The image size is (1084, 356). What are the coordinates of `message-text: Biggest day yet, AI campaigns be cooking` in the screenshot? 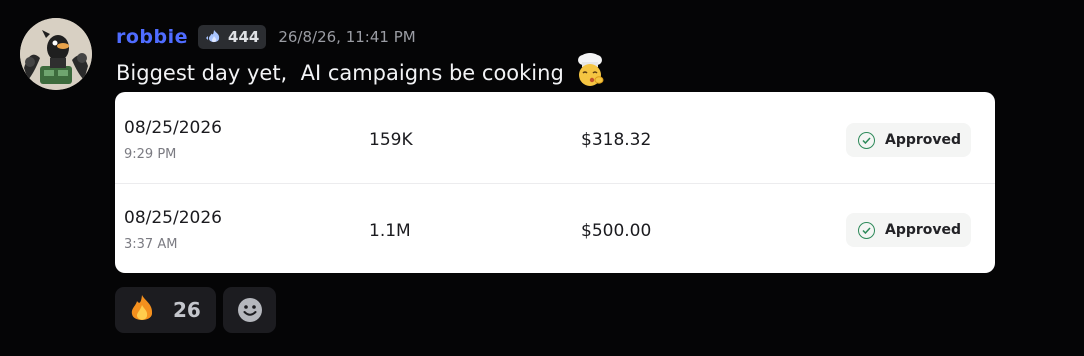 It's located at (340, 73).